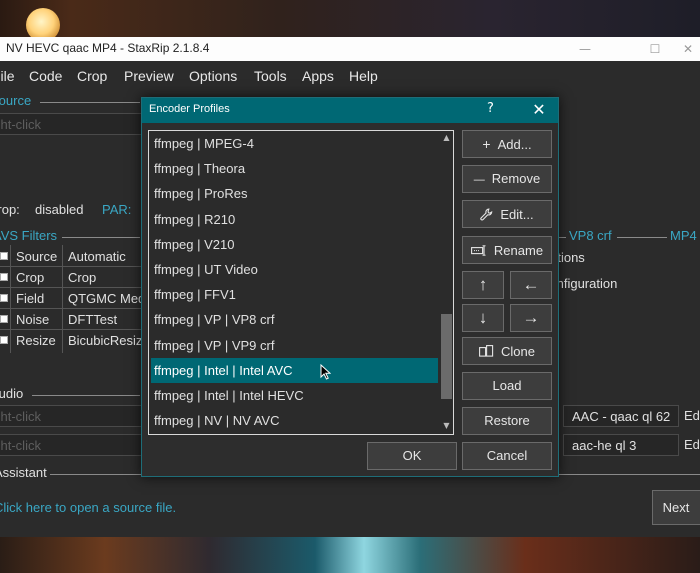  Describe the element at coordinates (516, 178) in the screenshot. I see `remove-button-label: Remove` at that location.